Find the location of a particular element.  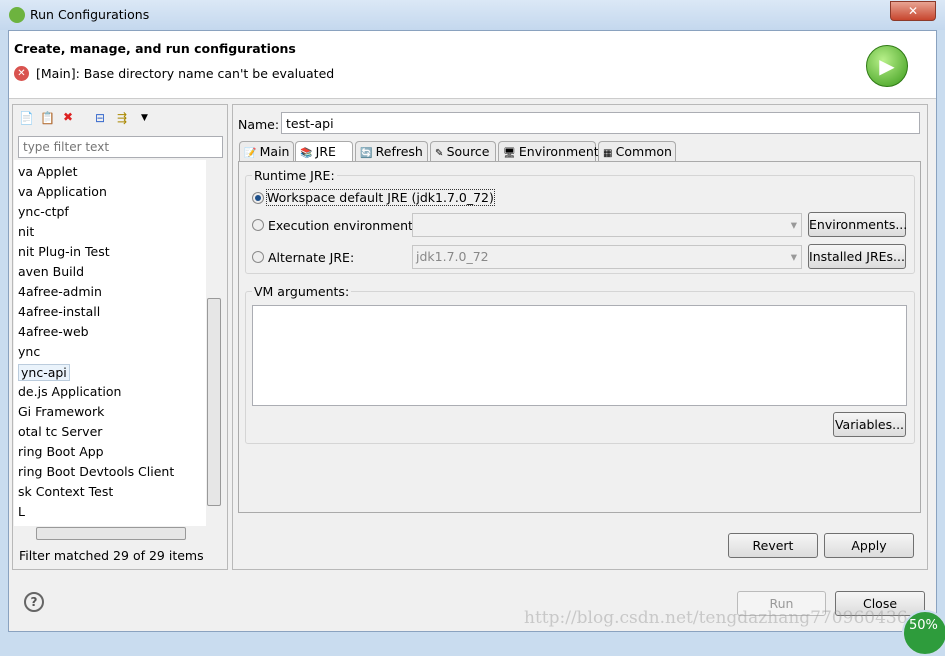

tree-item: otal tc Server is located at coordinates (60, 431).